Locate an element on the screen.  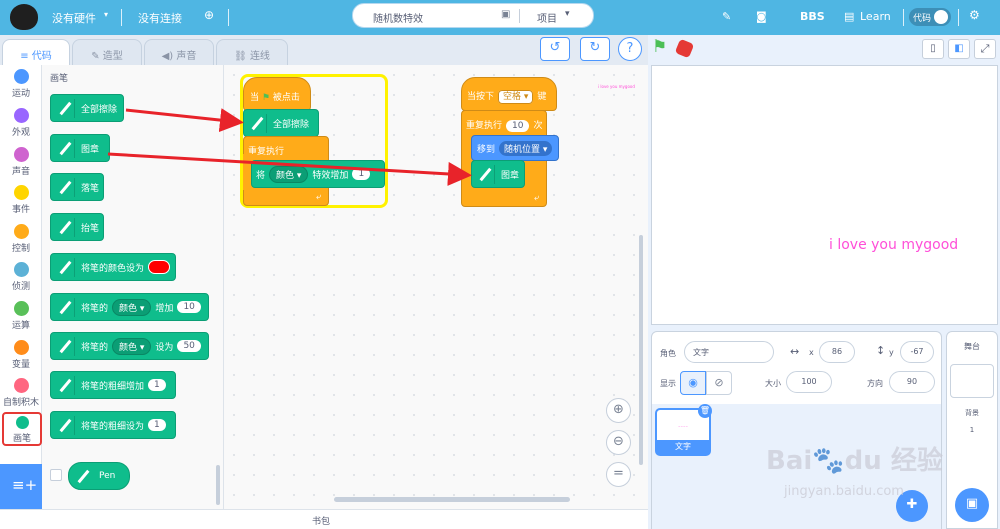
large-stage-icon: ◧ is located at coordinates (959, 48).